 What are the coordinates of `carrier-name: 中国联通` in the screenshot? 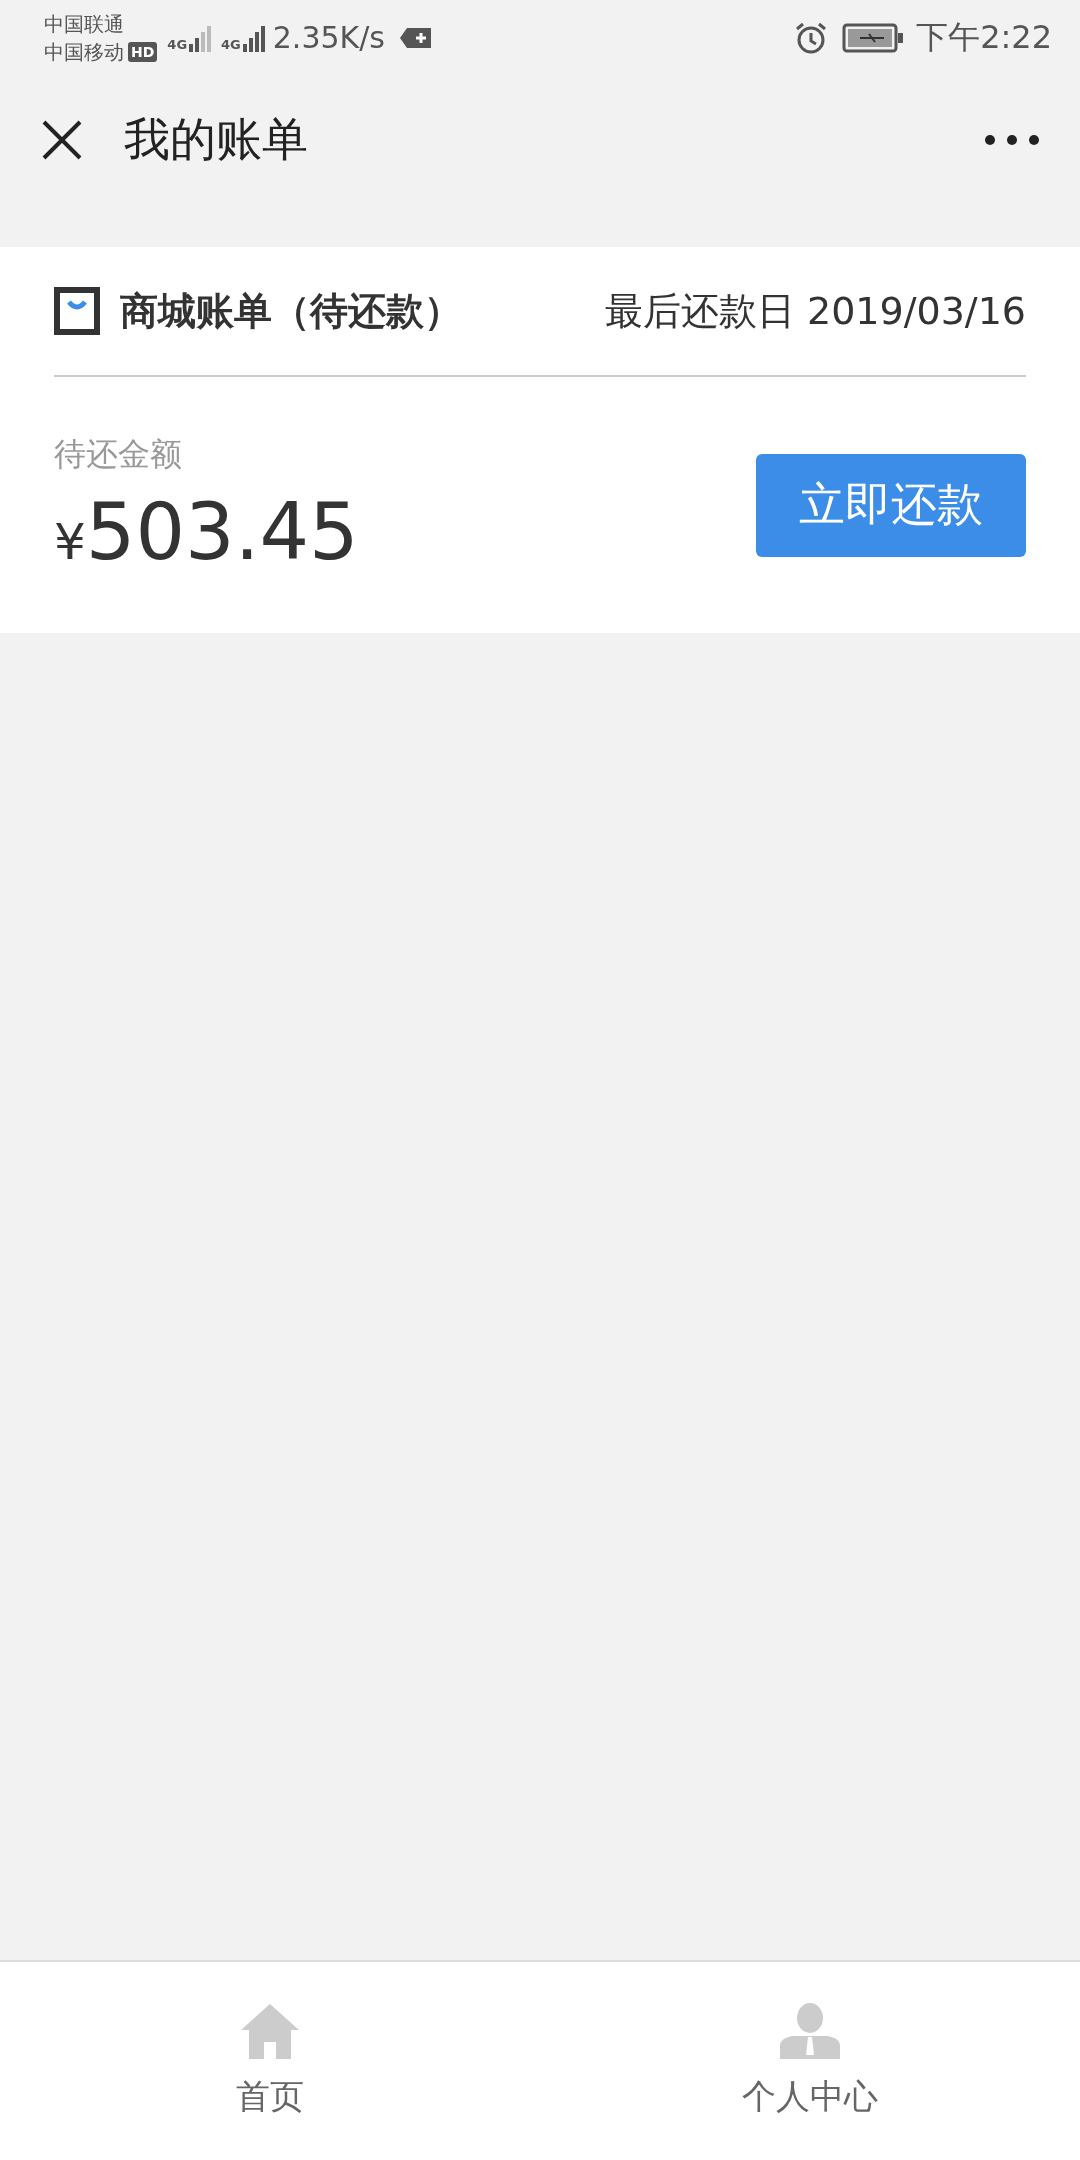 It's located at (84, 24).